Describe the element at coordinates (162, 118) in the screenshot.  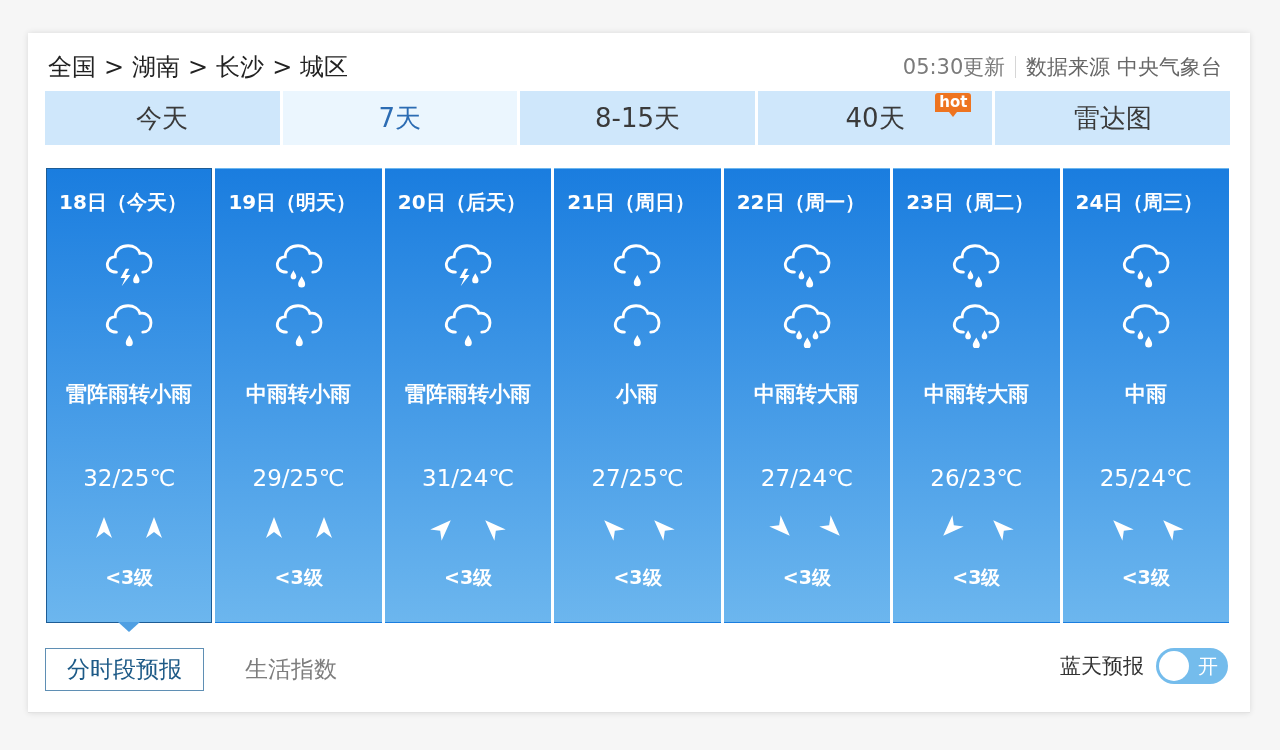
I see `tab: 今天` at that location.